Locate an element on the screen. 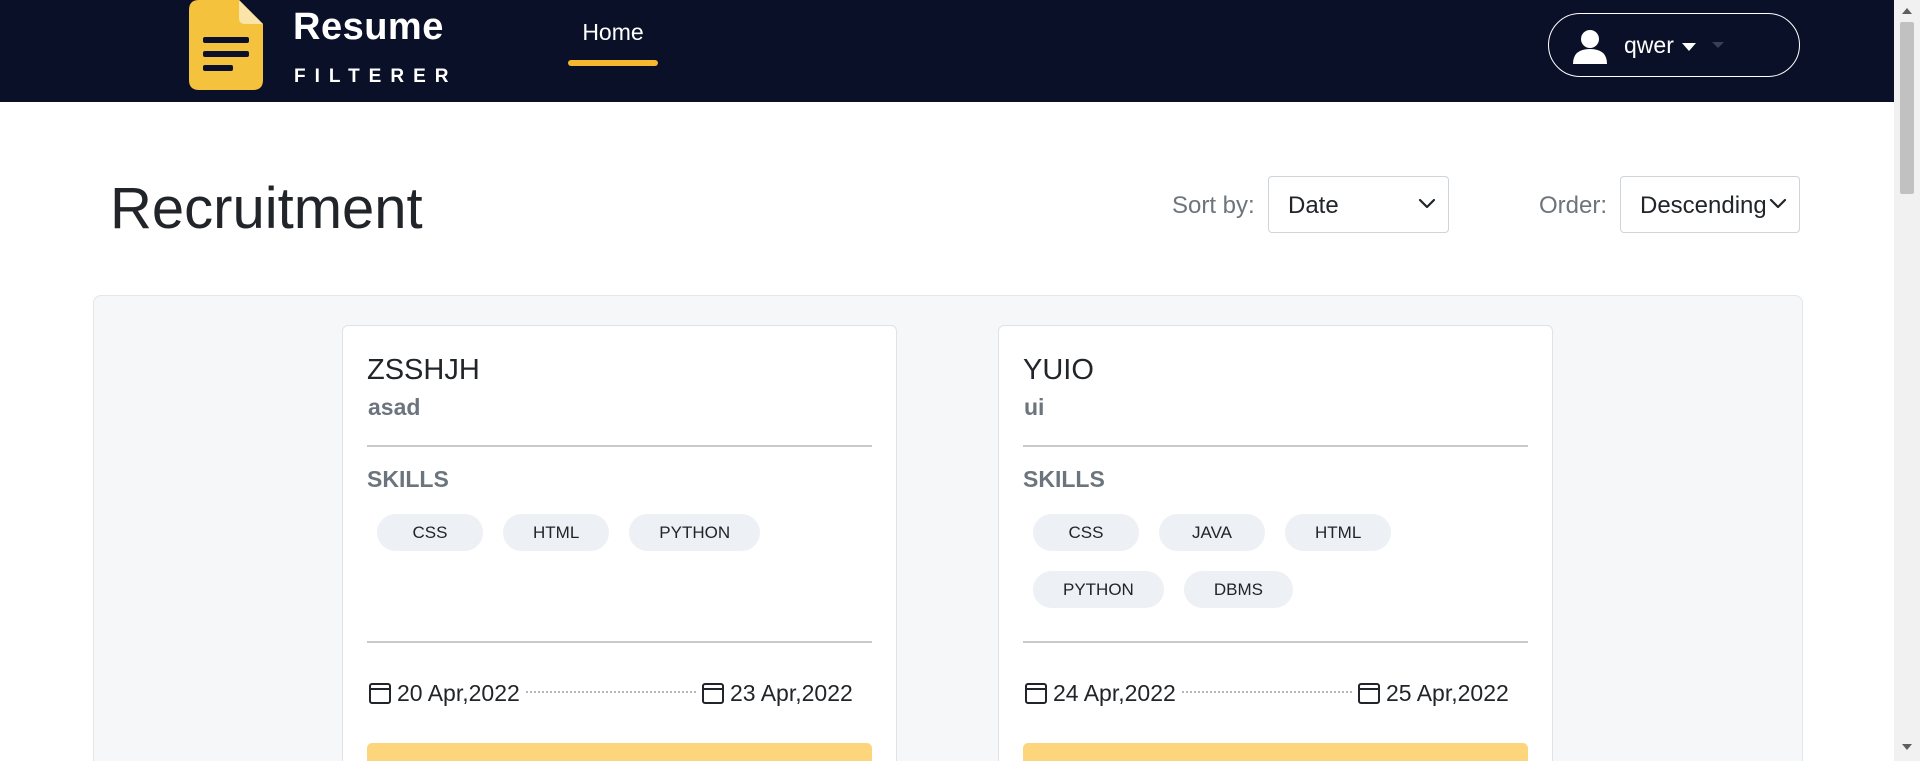 The width and height of the screenshot is (1920, 761). brand-name: Resume is located at coordinates (368, 27).